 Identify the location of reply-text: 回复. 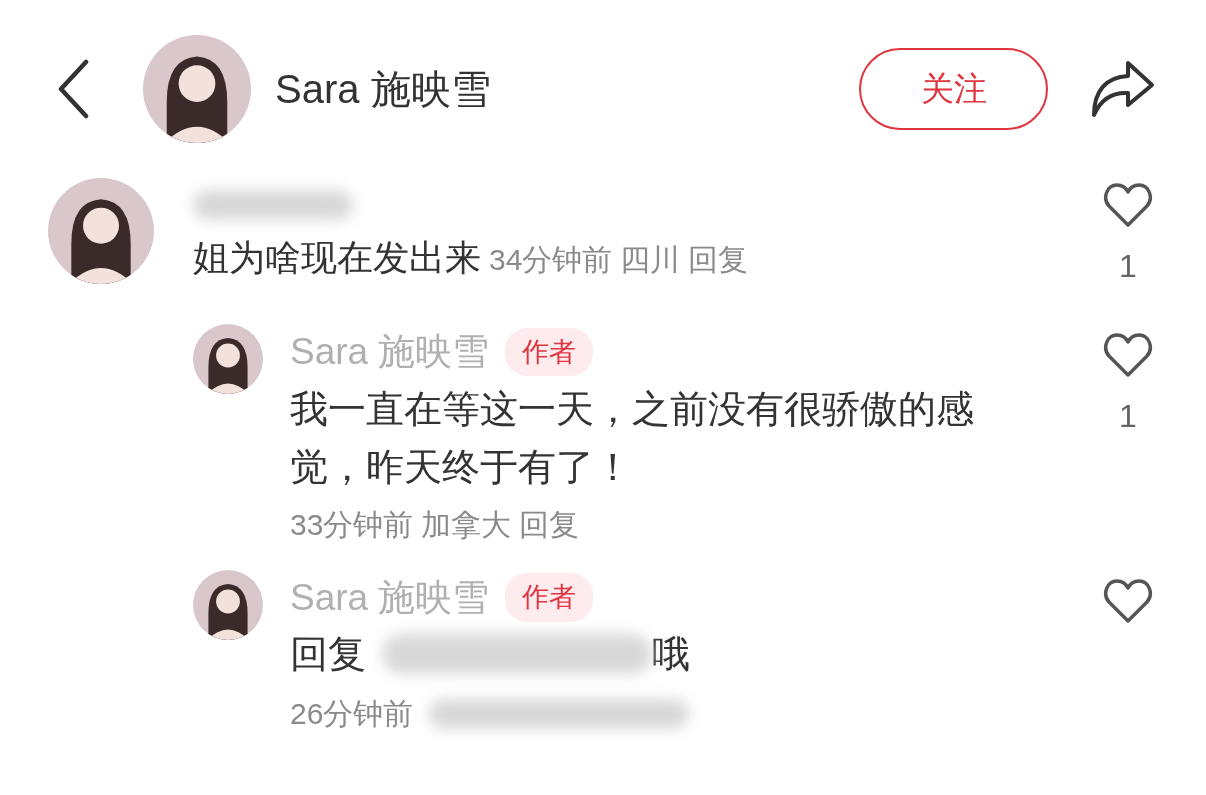
(328, 654).